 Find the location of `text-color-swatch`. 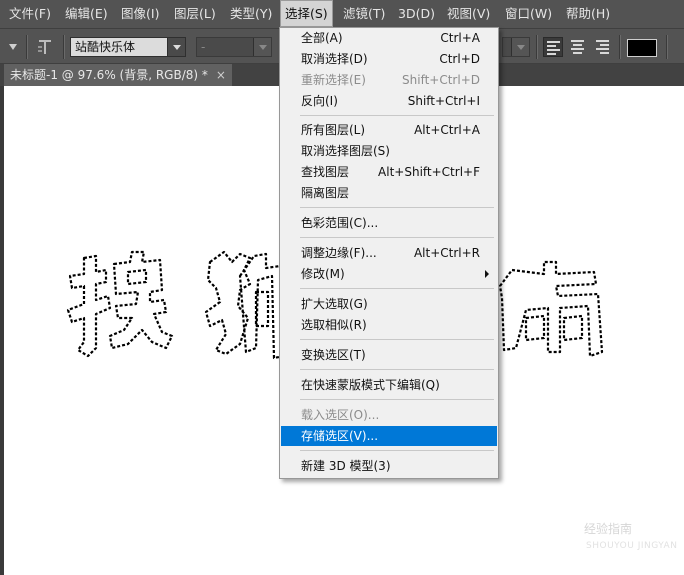

text-color-swatch is located at coordinates (642, 48).